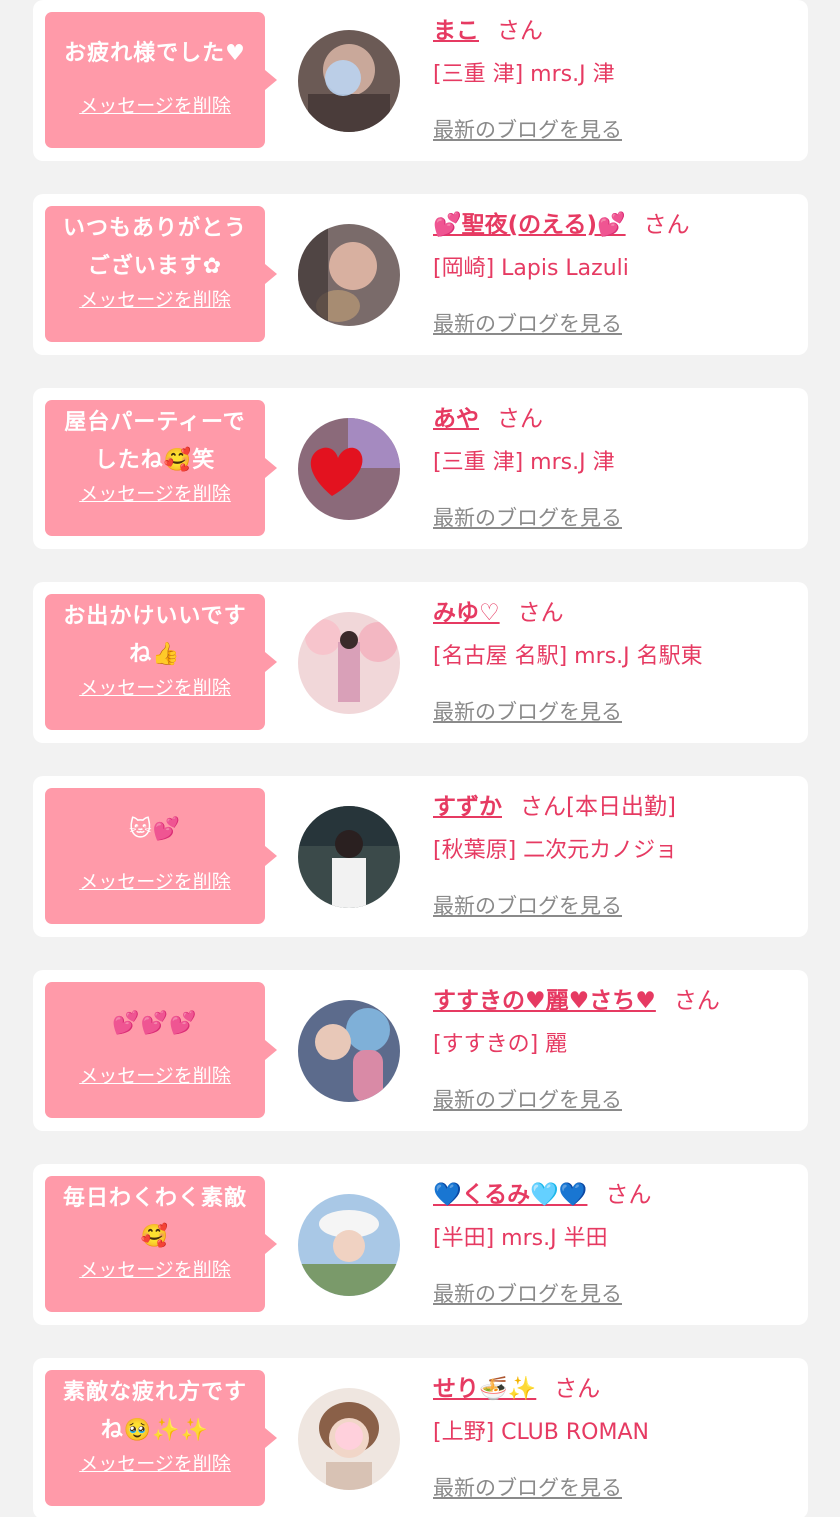  Describe the element at coordinates (529, 225) in the screenshot. I see `sender-name-link: 💕聖夜(のえる)💕` at that location.